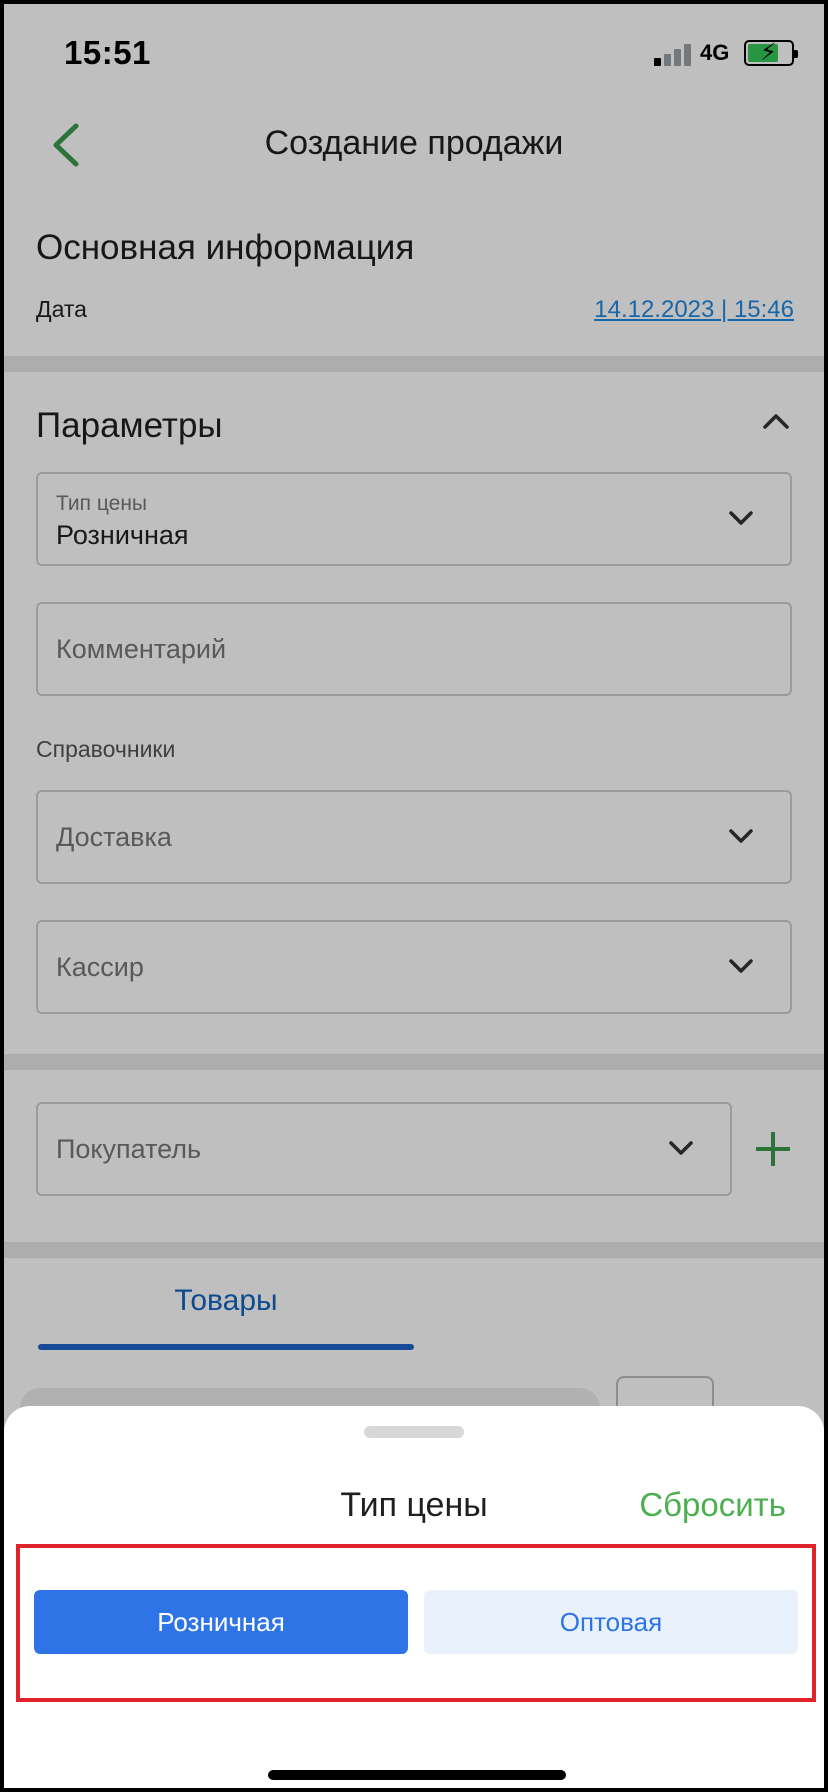  What do you see at coordinates (414, 1432) in the screenshot?
I see `sheet-grabber` at bounding box center [414, 1432].